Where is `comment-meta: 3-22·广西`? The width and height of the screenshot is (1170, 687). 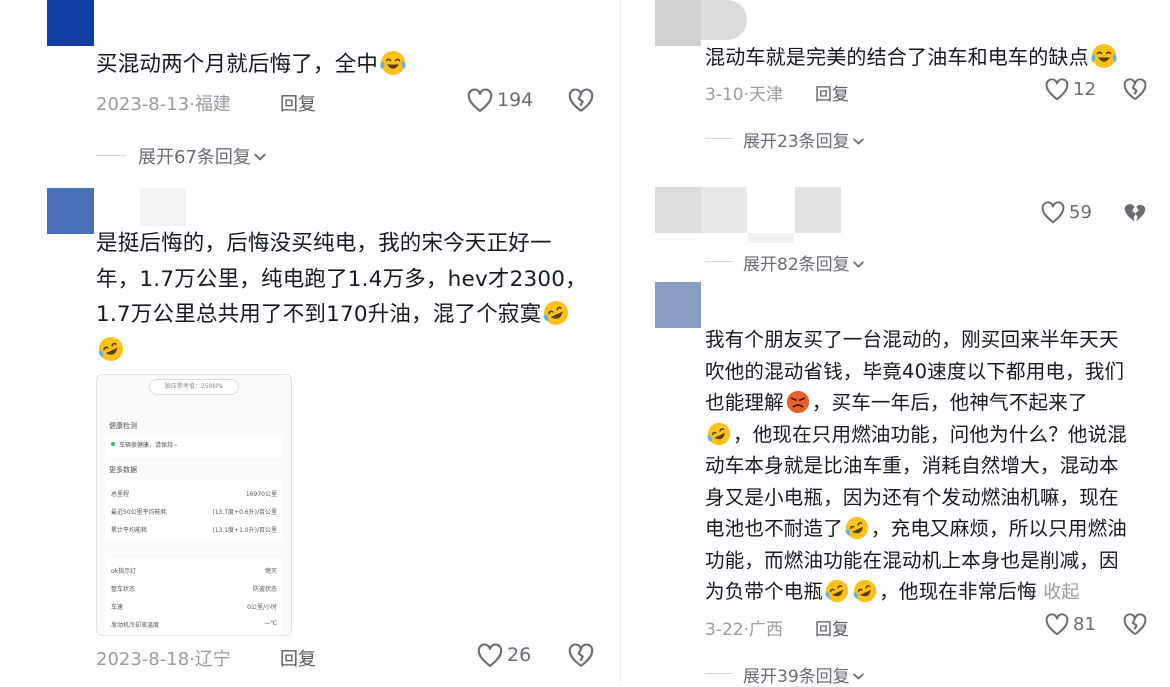
comment-meta: 3-22·广西 is located at coordinates (744, 630).